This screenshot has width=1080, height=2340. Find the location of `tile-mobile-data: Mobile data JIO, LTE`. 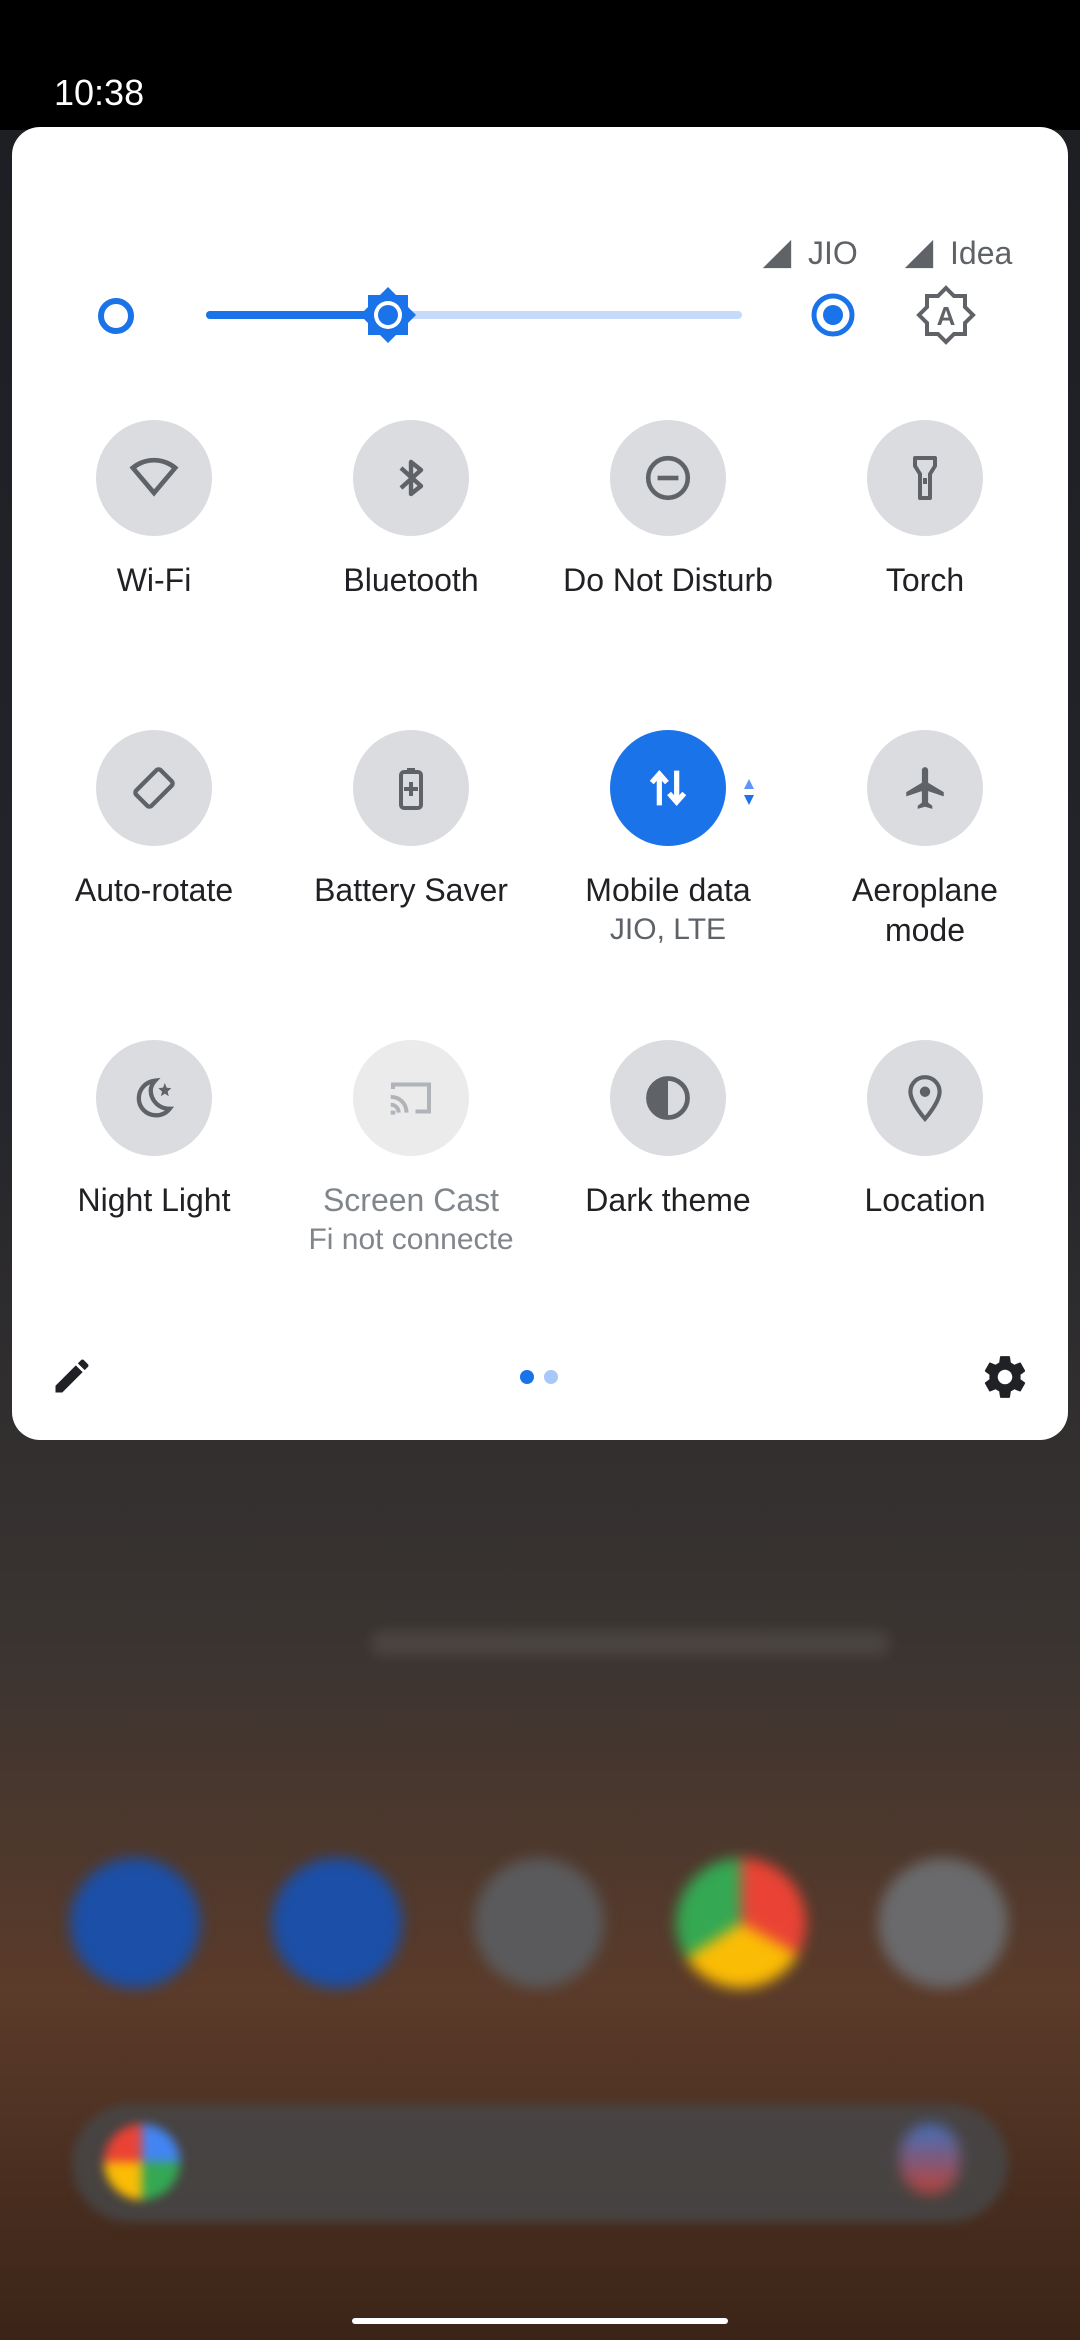

tile-mobile-data: Mobile data JIO, LTE is located at coordinates (668, 840).